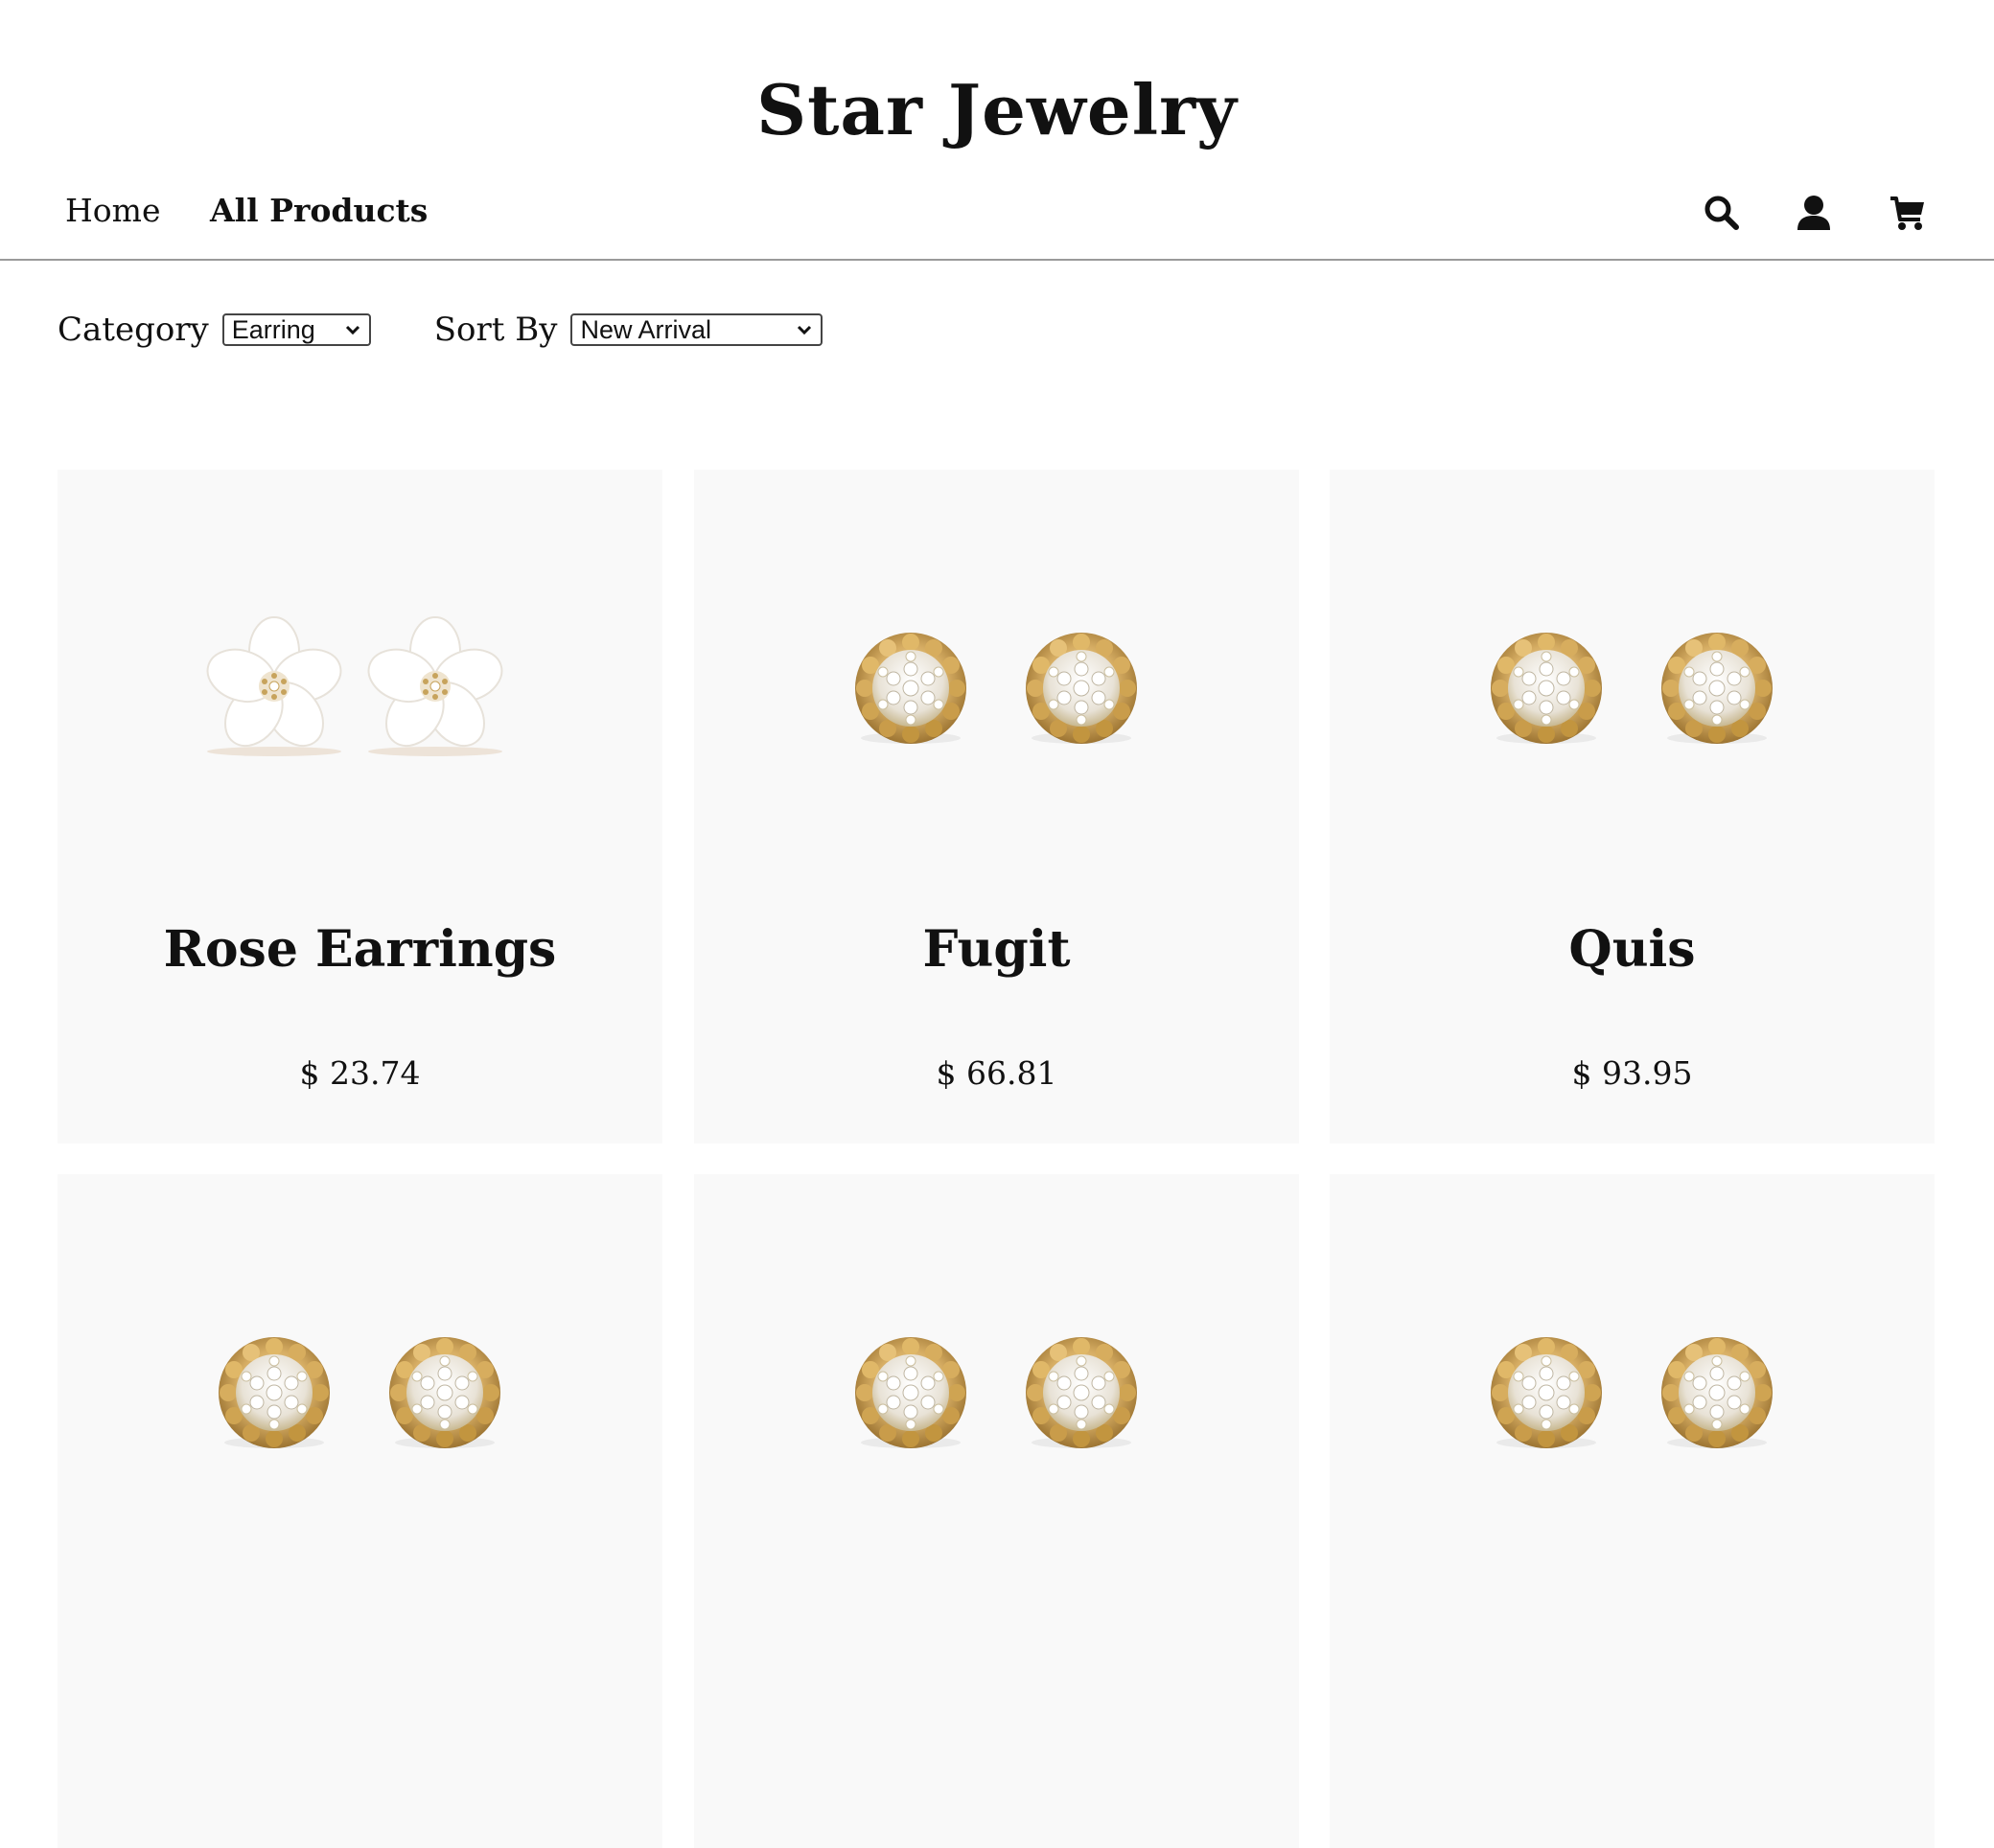  I want to click on cart-icon, so click(1908, 213).